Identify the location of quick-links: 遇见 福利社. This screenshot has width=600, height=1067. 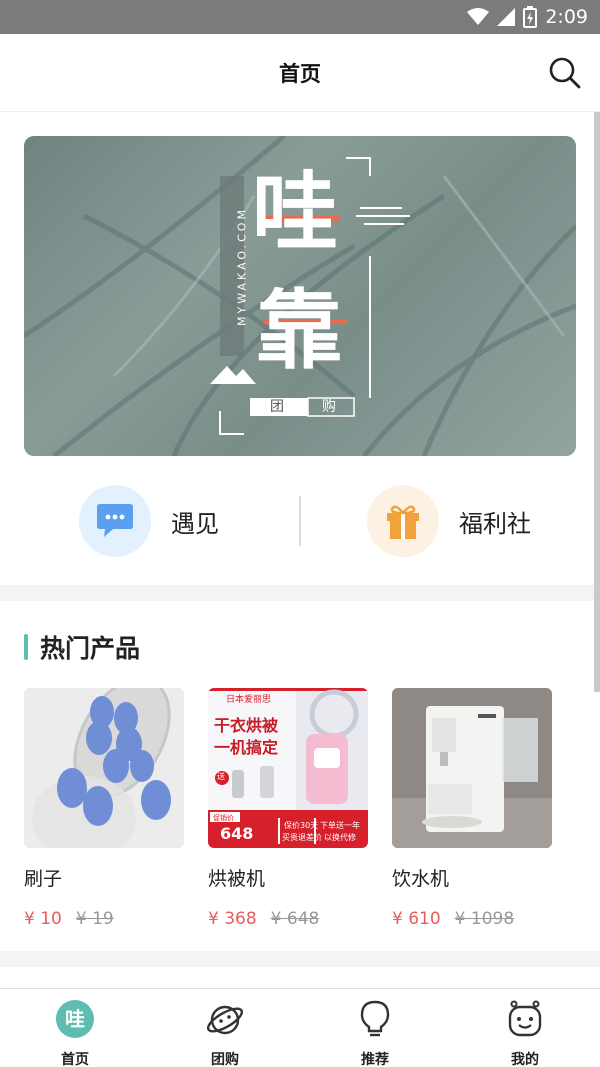
(300, 521).